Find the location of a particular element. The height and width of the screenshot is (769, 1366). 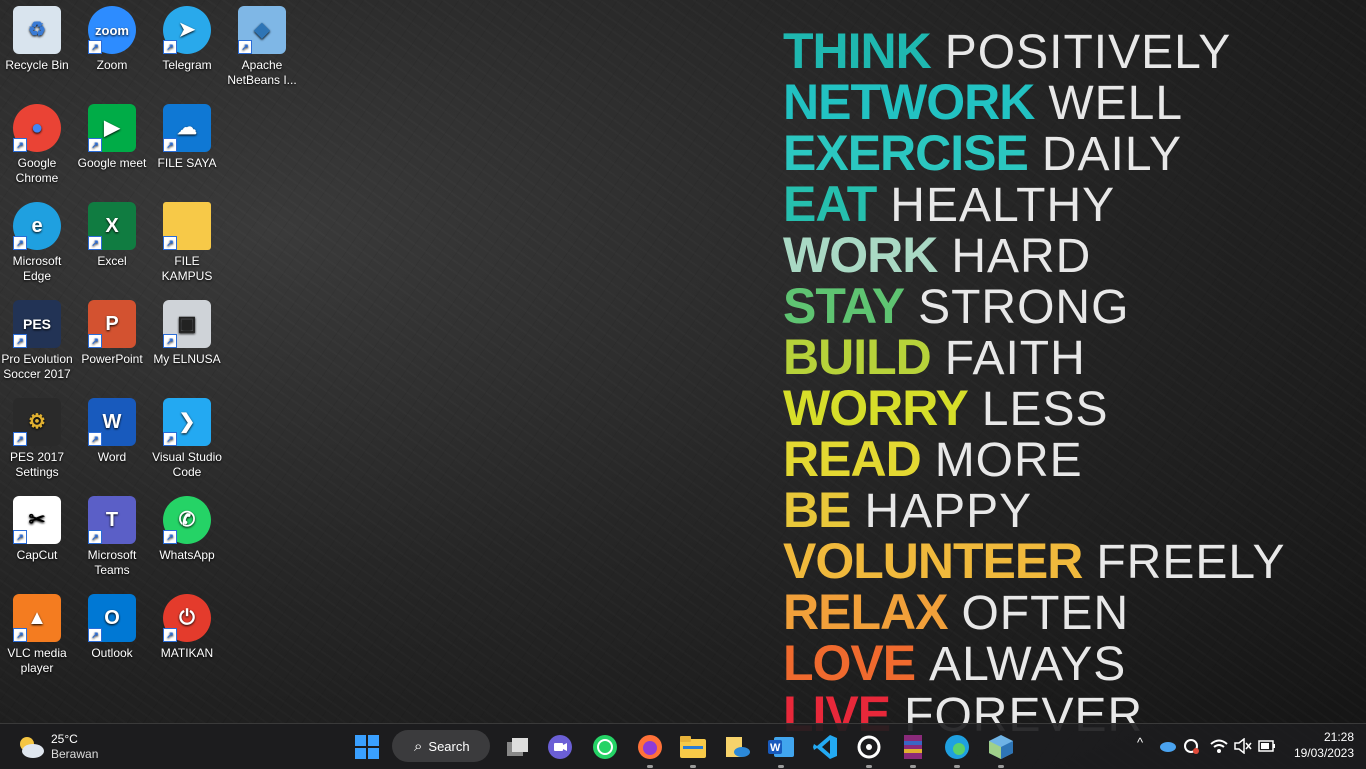

taskbar-edge is located at coordinates (957, 750).